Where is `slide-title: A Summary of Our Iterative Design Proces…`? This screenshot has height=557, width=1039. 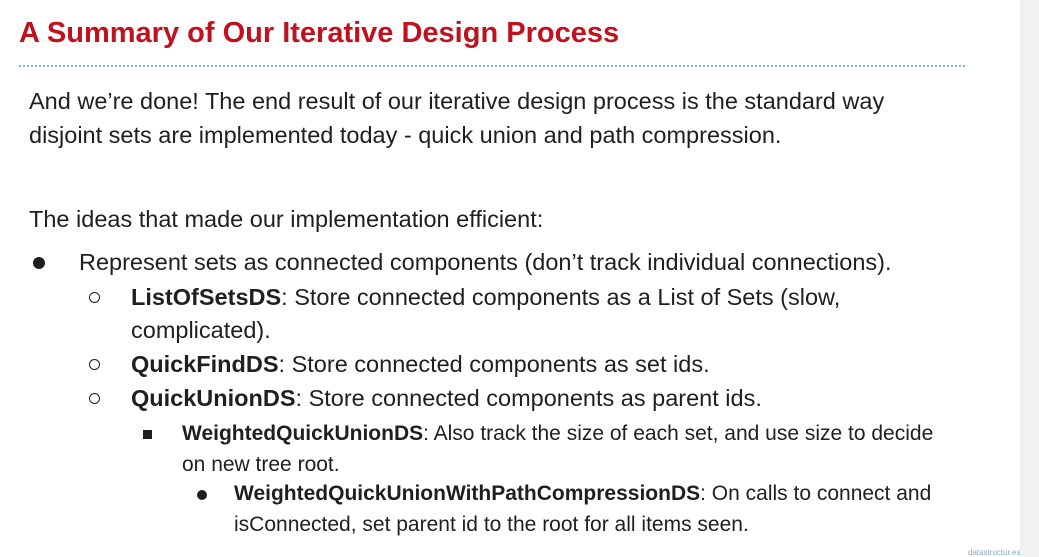
slide-title: A Summary of Our Iterative Design Proces… is located at coordinates (319, 33).